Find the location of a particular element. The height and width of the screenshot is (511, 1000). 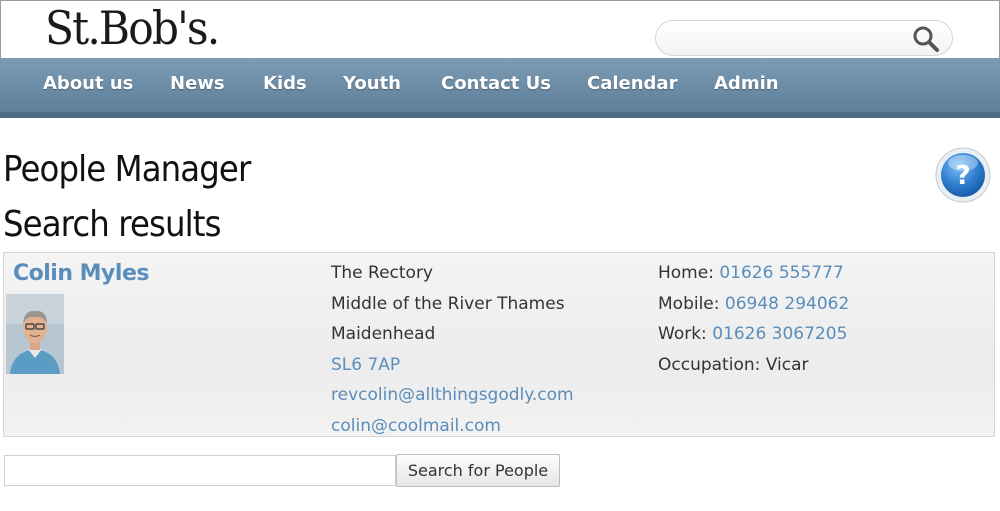

occupation-value: Vicar is located at coordinates (787, 364).